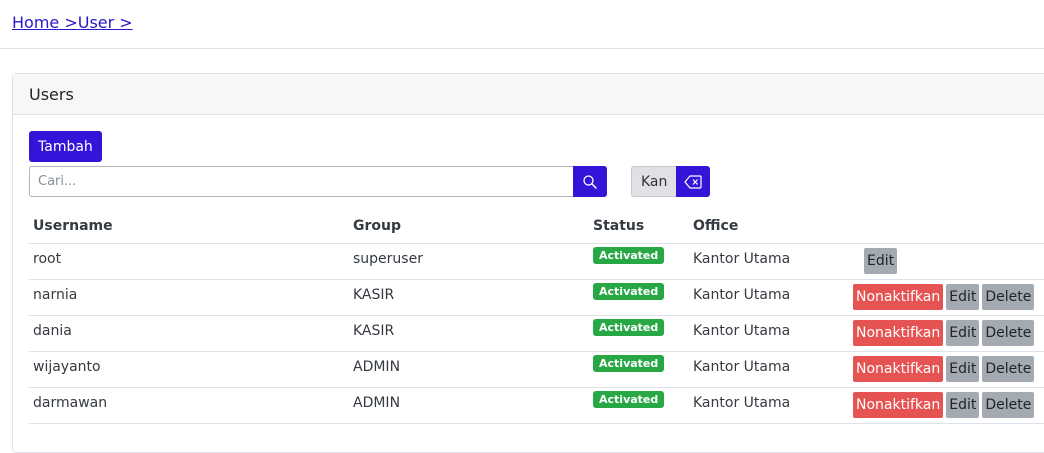 Image resolution: width=1044 pixels, height=453 pixels. I want to click on cell-username: darmawan, so click(189, 405).